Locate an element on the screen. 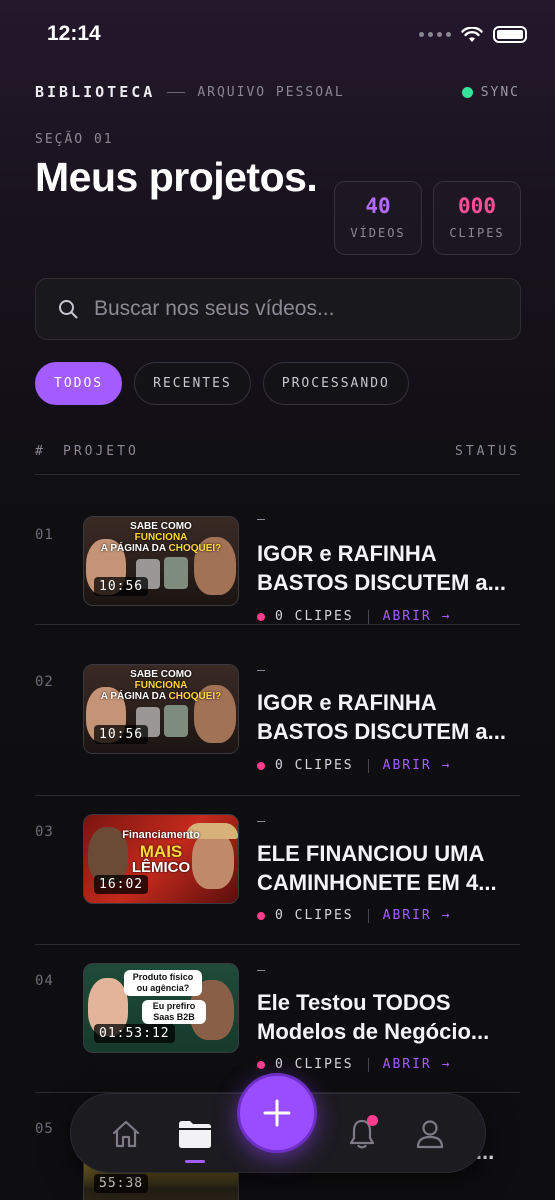  notification-badge is located at coordinates (372, 1120).